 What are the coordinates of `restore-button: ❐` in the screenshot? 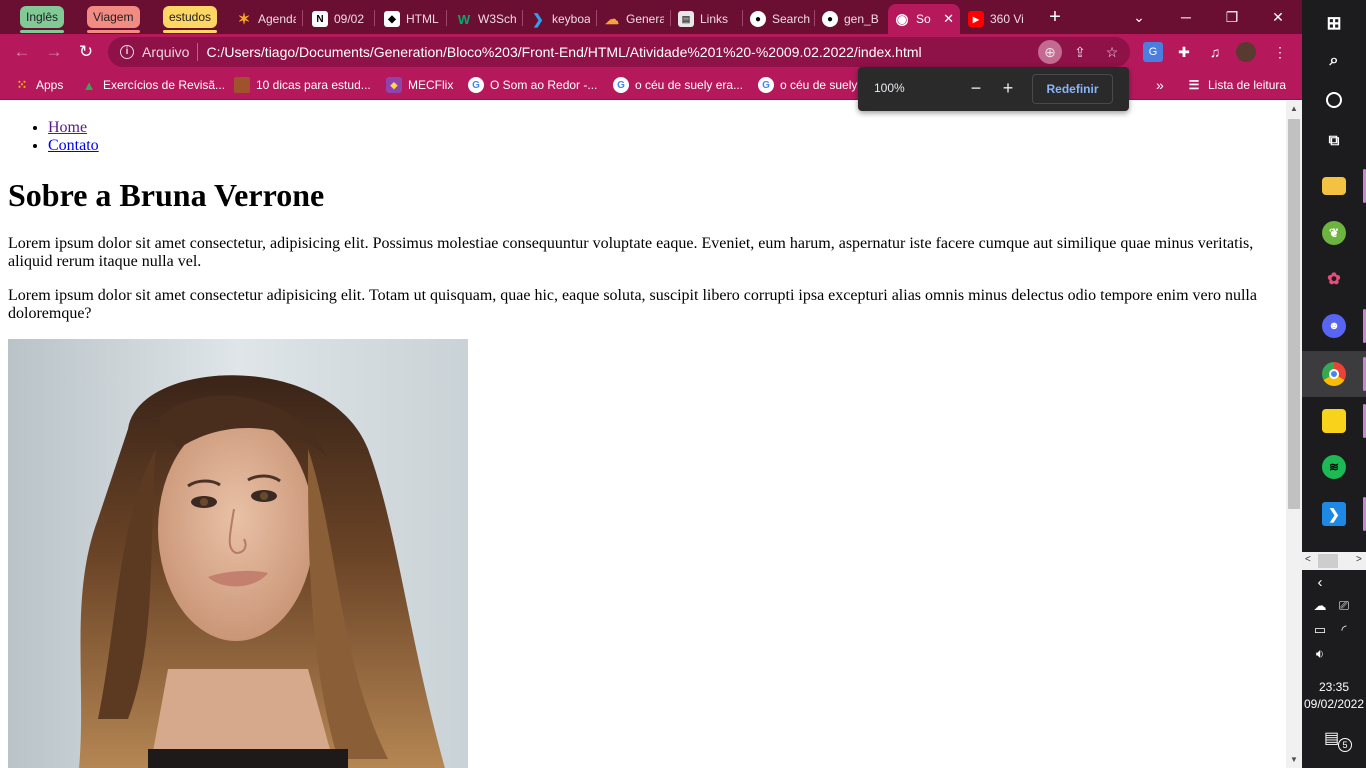 It's located at (1232, 17).